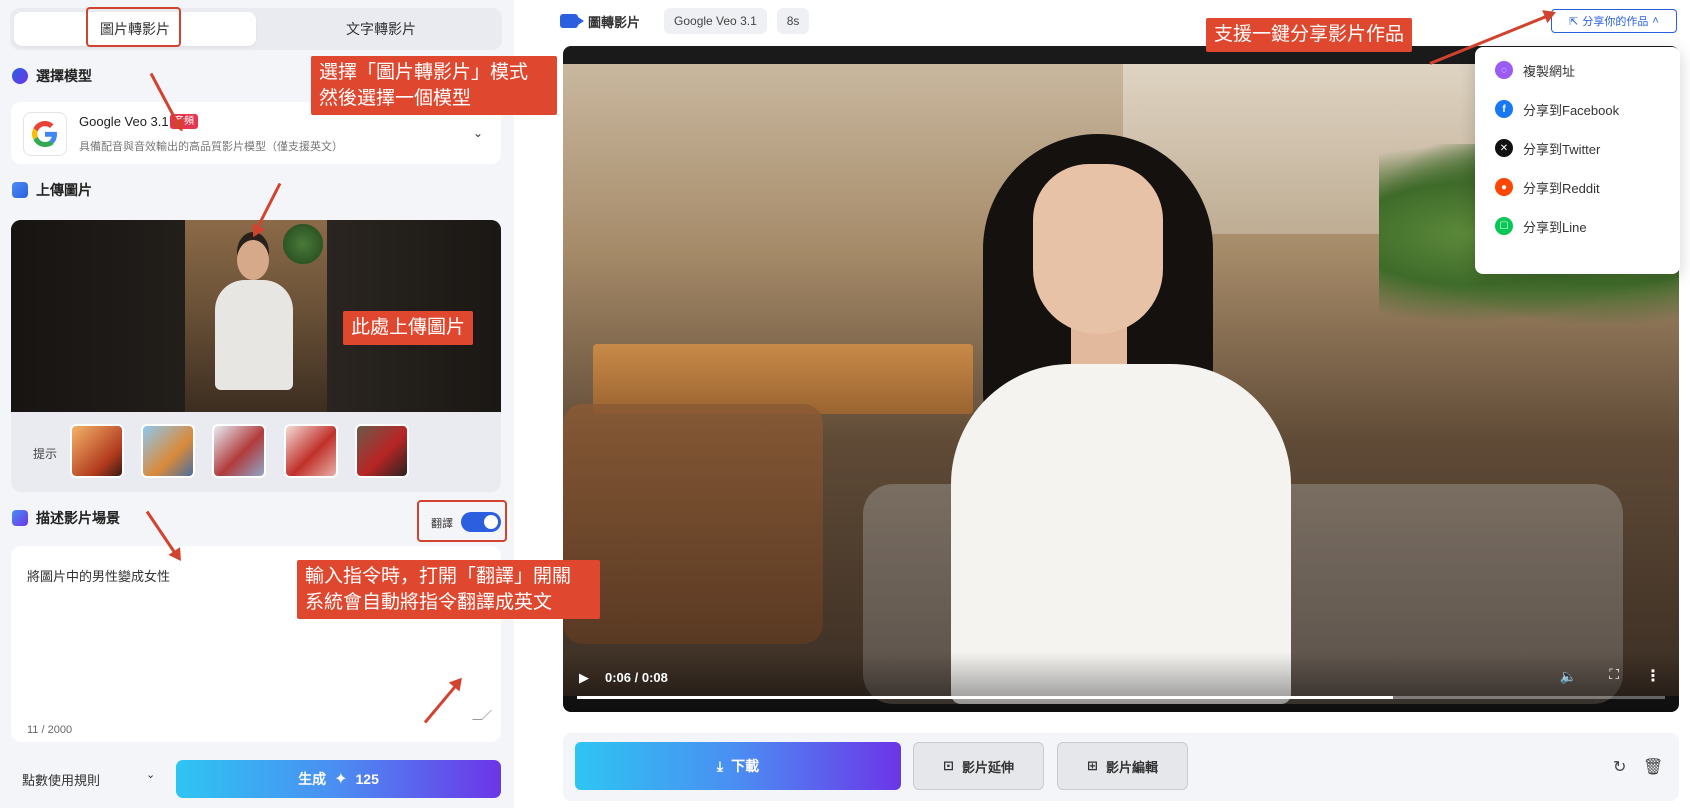  What do you see at coordinates (303, 244) in the screenshot?
I see `photo-plant` at bounding box center [303, 244].